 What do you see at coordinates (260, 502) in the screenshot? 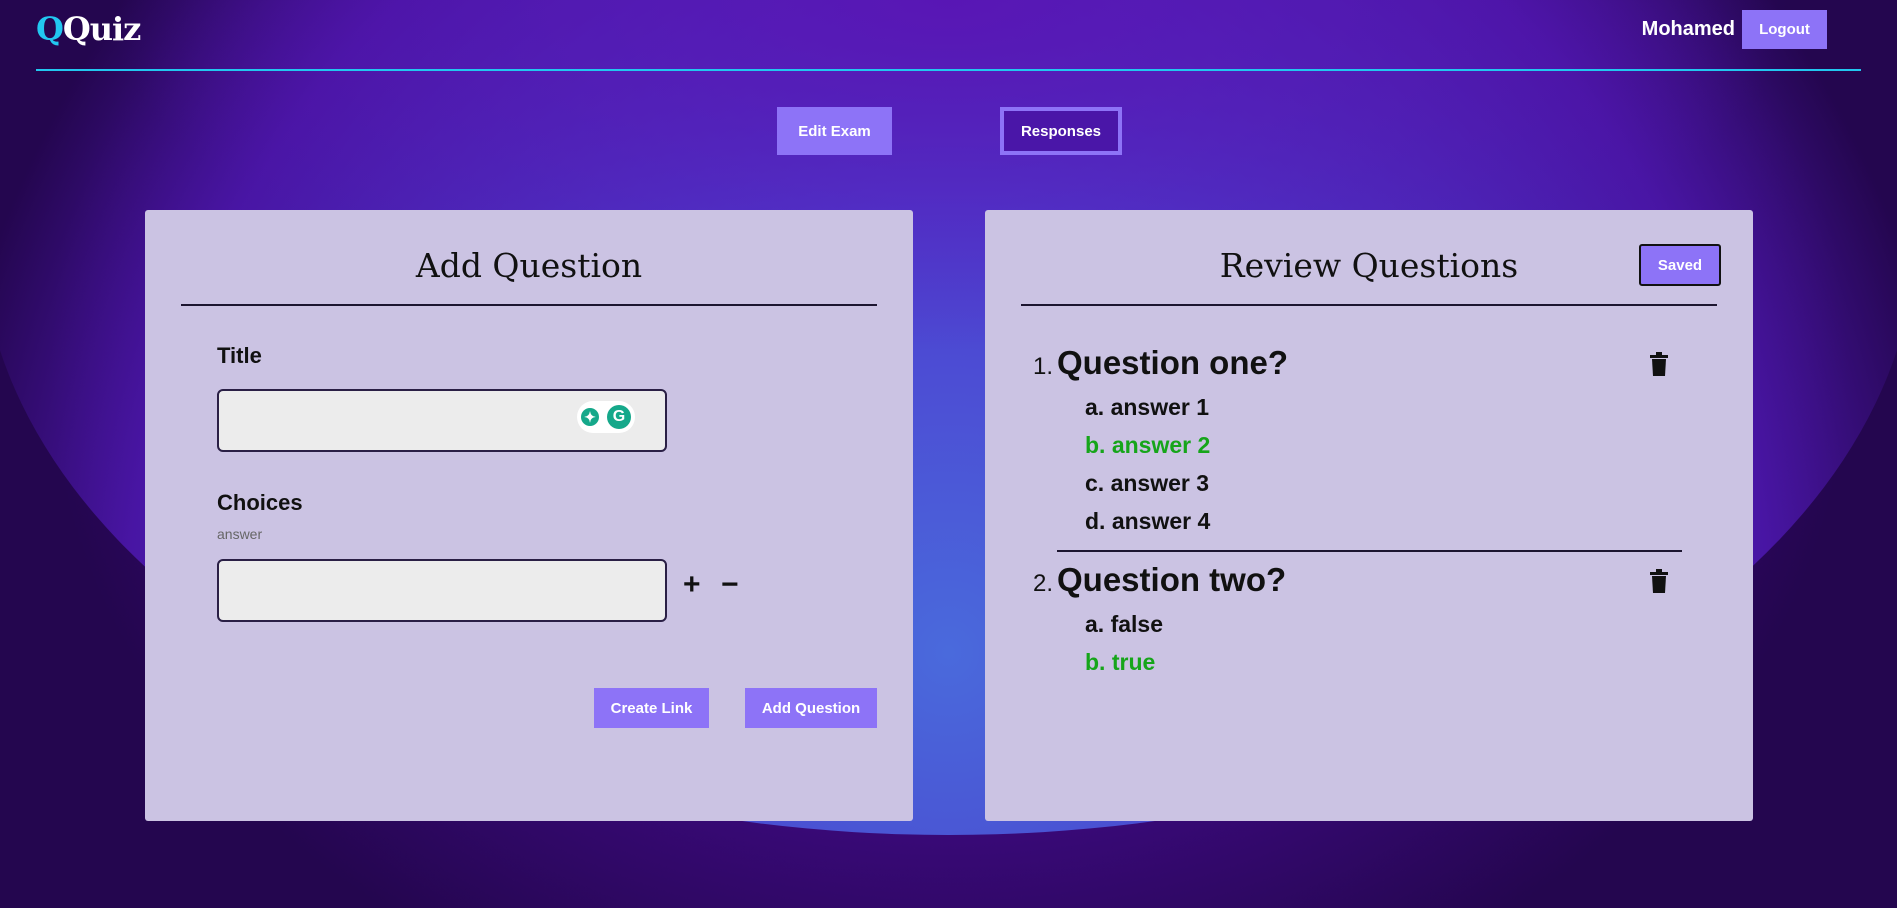
I see `choices-label: Choices` at bounding box center [260, 502].